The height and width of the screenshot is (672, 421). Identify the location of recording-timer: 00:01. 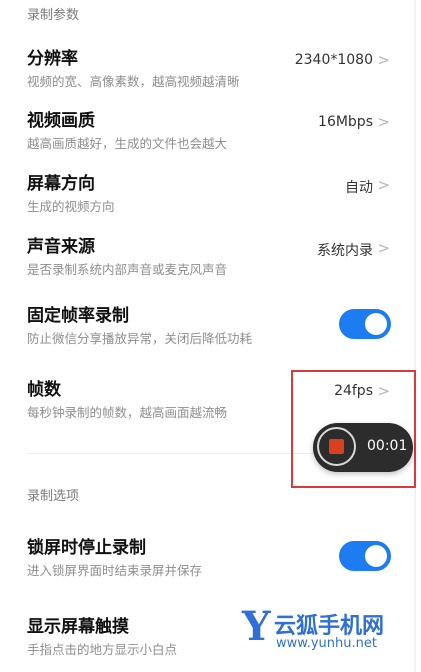
(387, 446).